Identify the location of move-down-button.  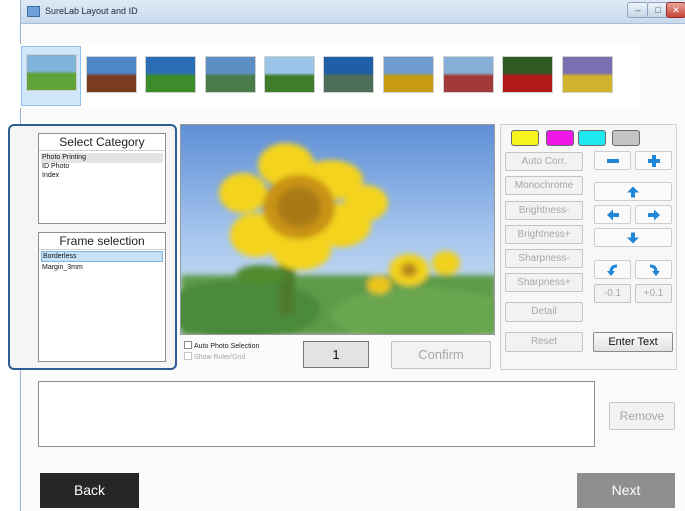
(633, 237).